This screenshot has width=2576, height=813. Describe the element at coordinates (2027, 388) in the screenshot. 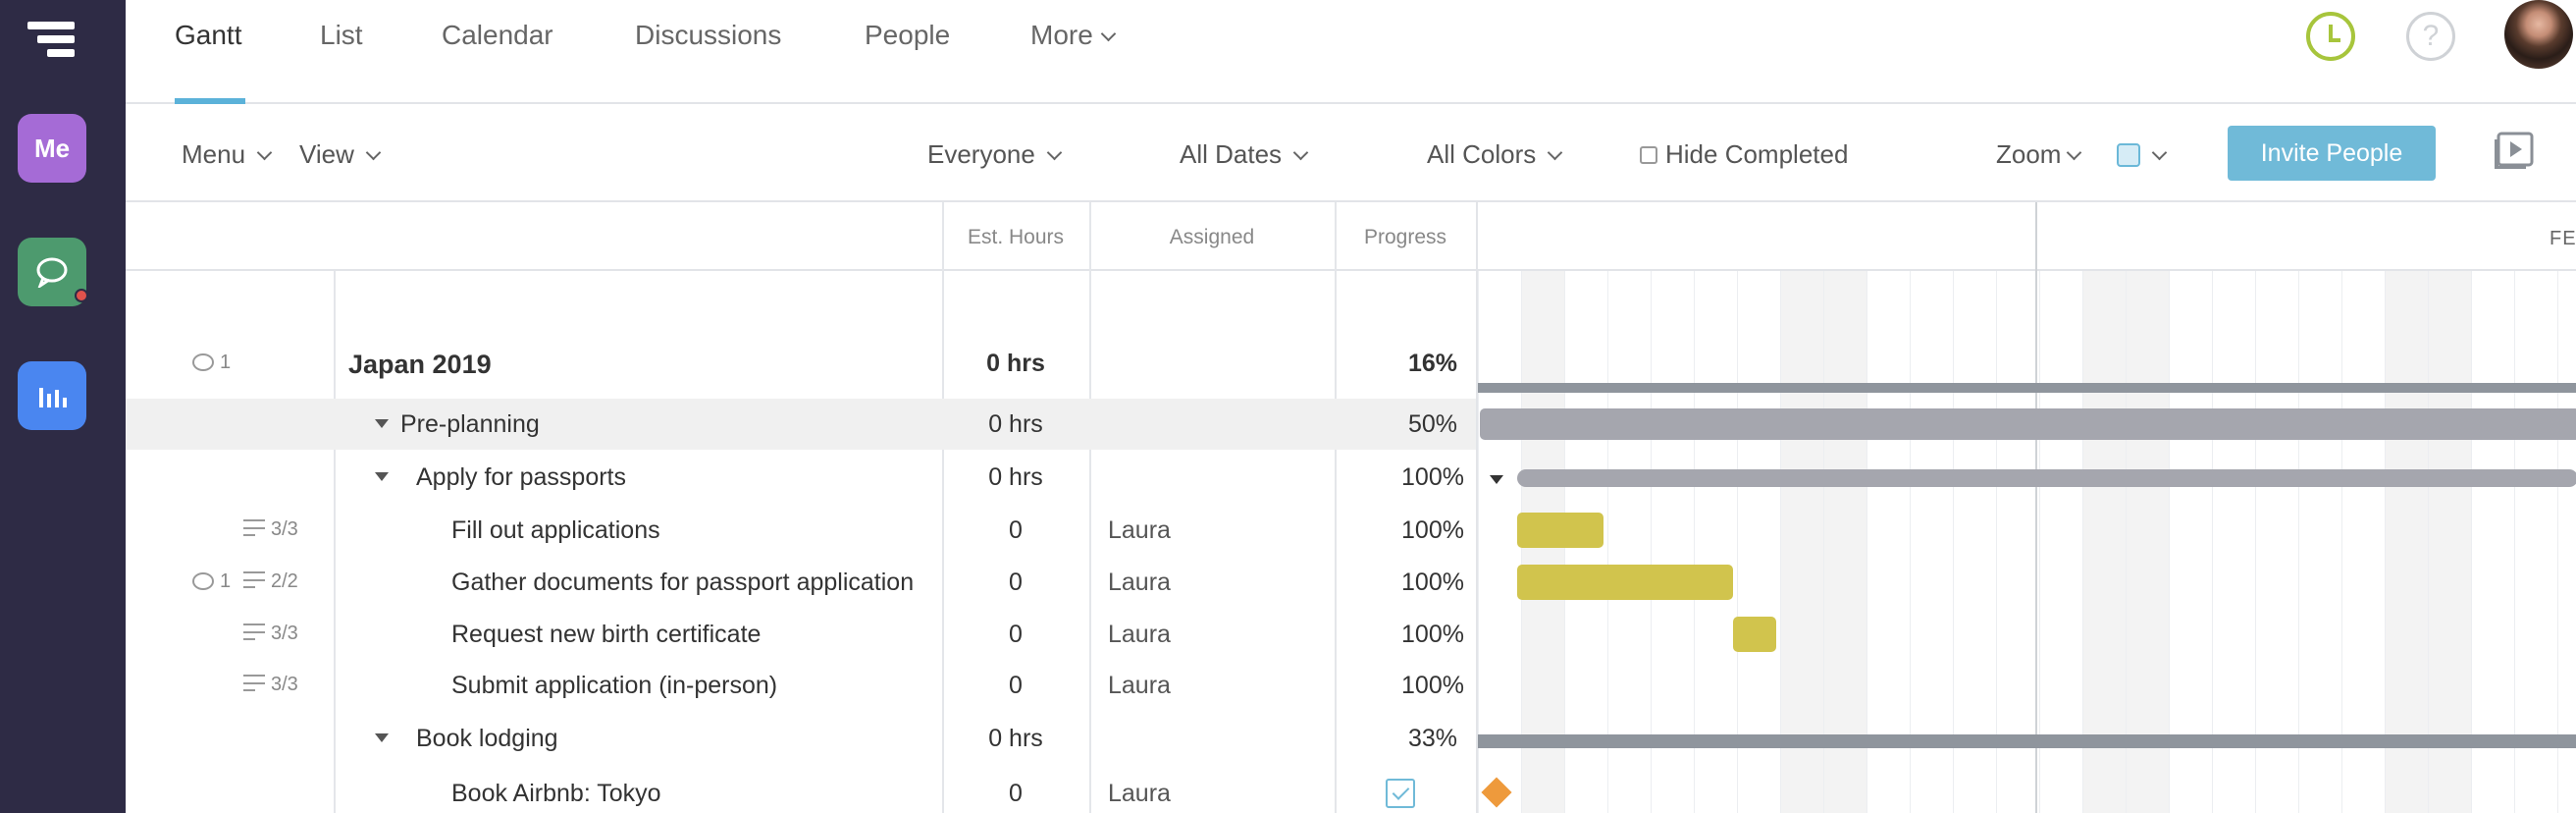

I see `project-summary-bar` at that location.